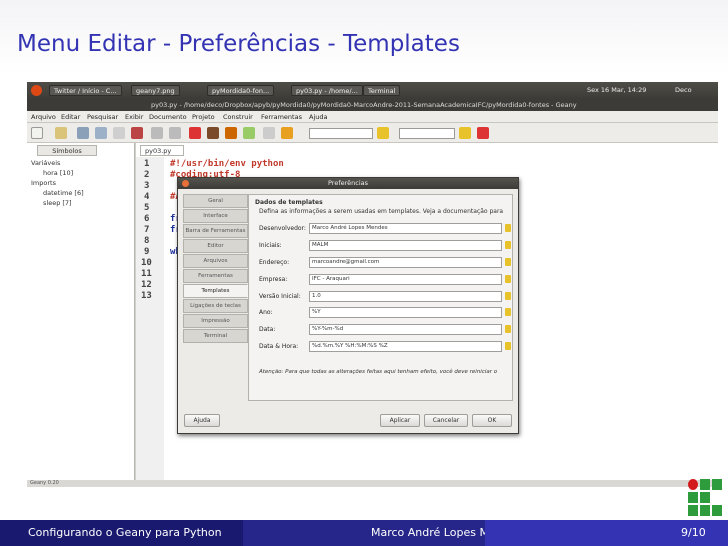  I want to click on symbol-variables: Variáveis, so click(45, 163).